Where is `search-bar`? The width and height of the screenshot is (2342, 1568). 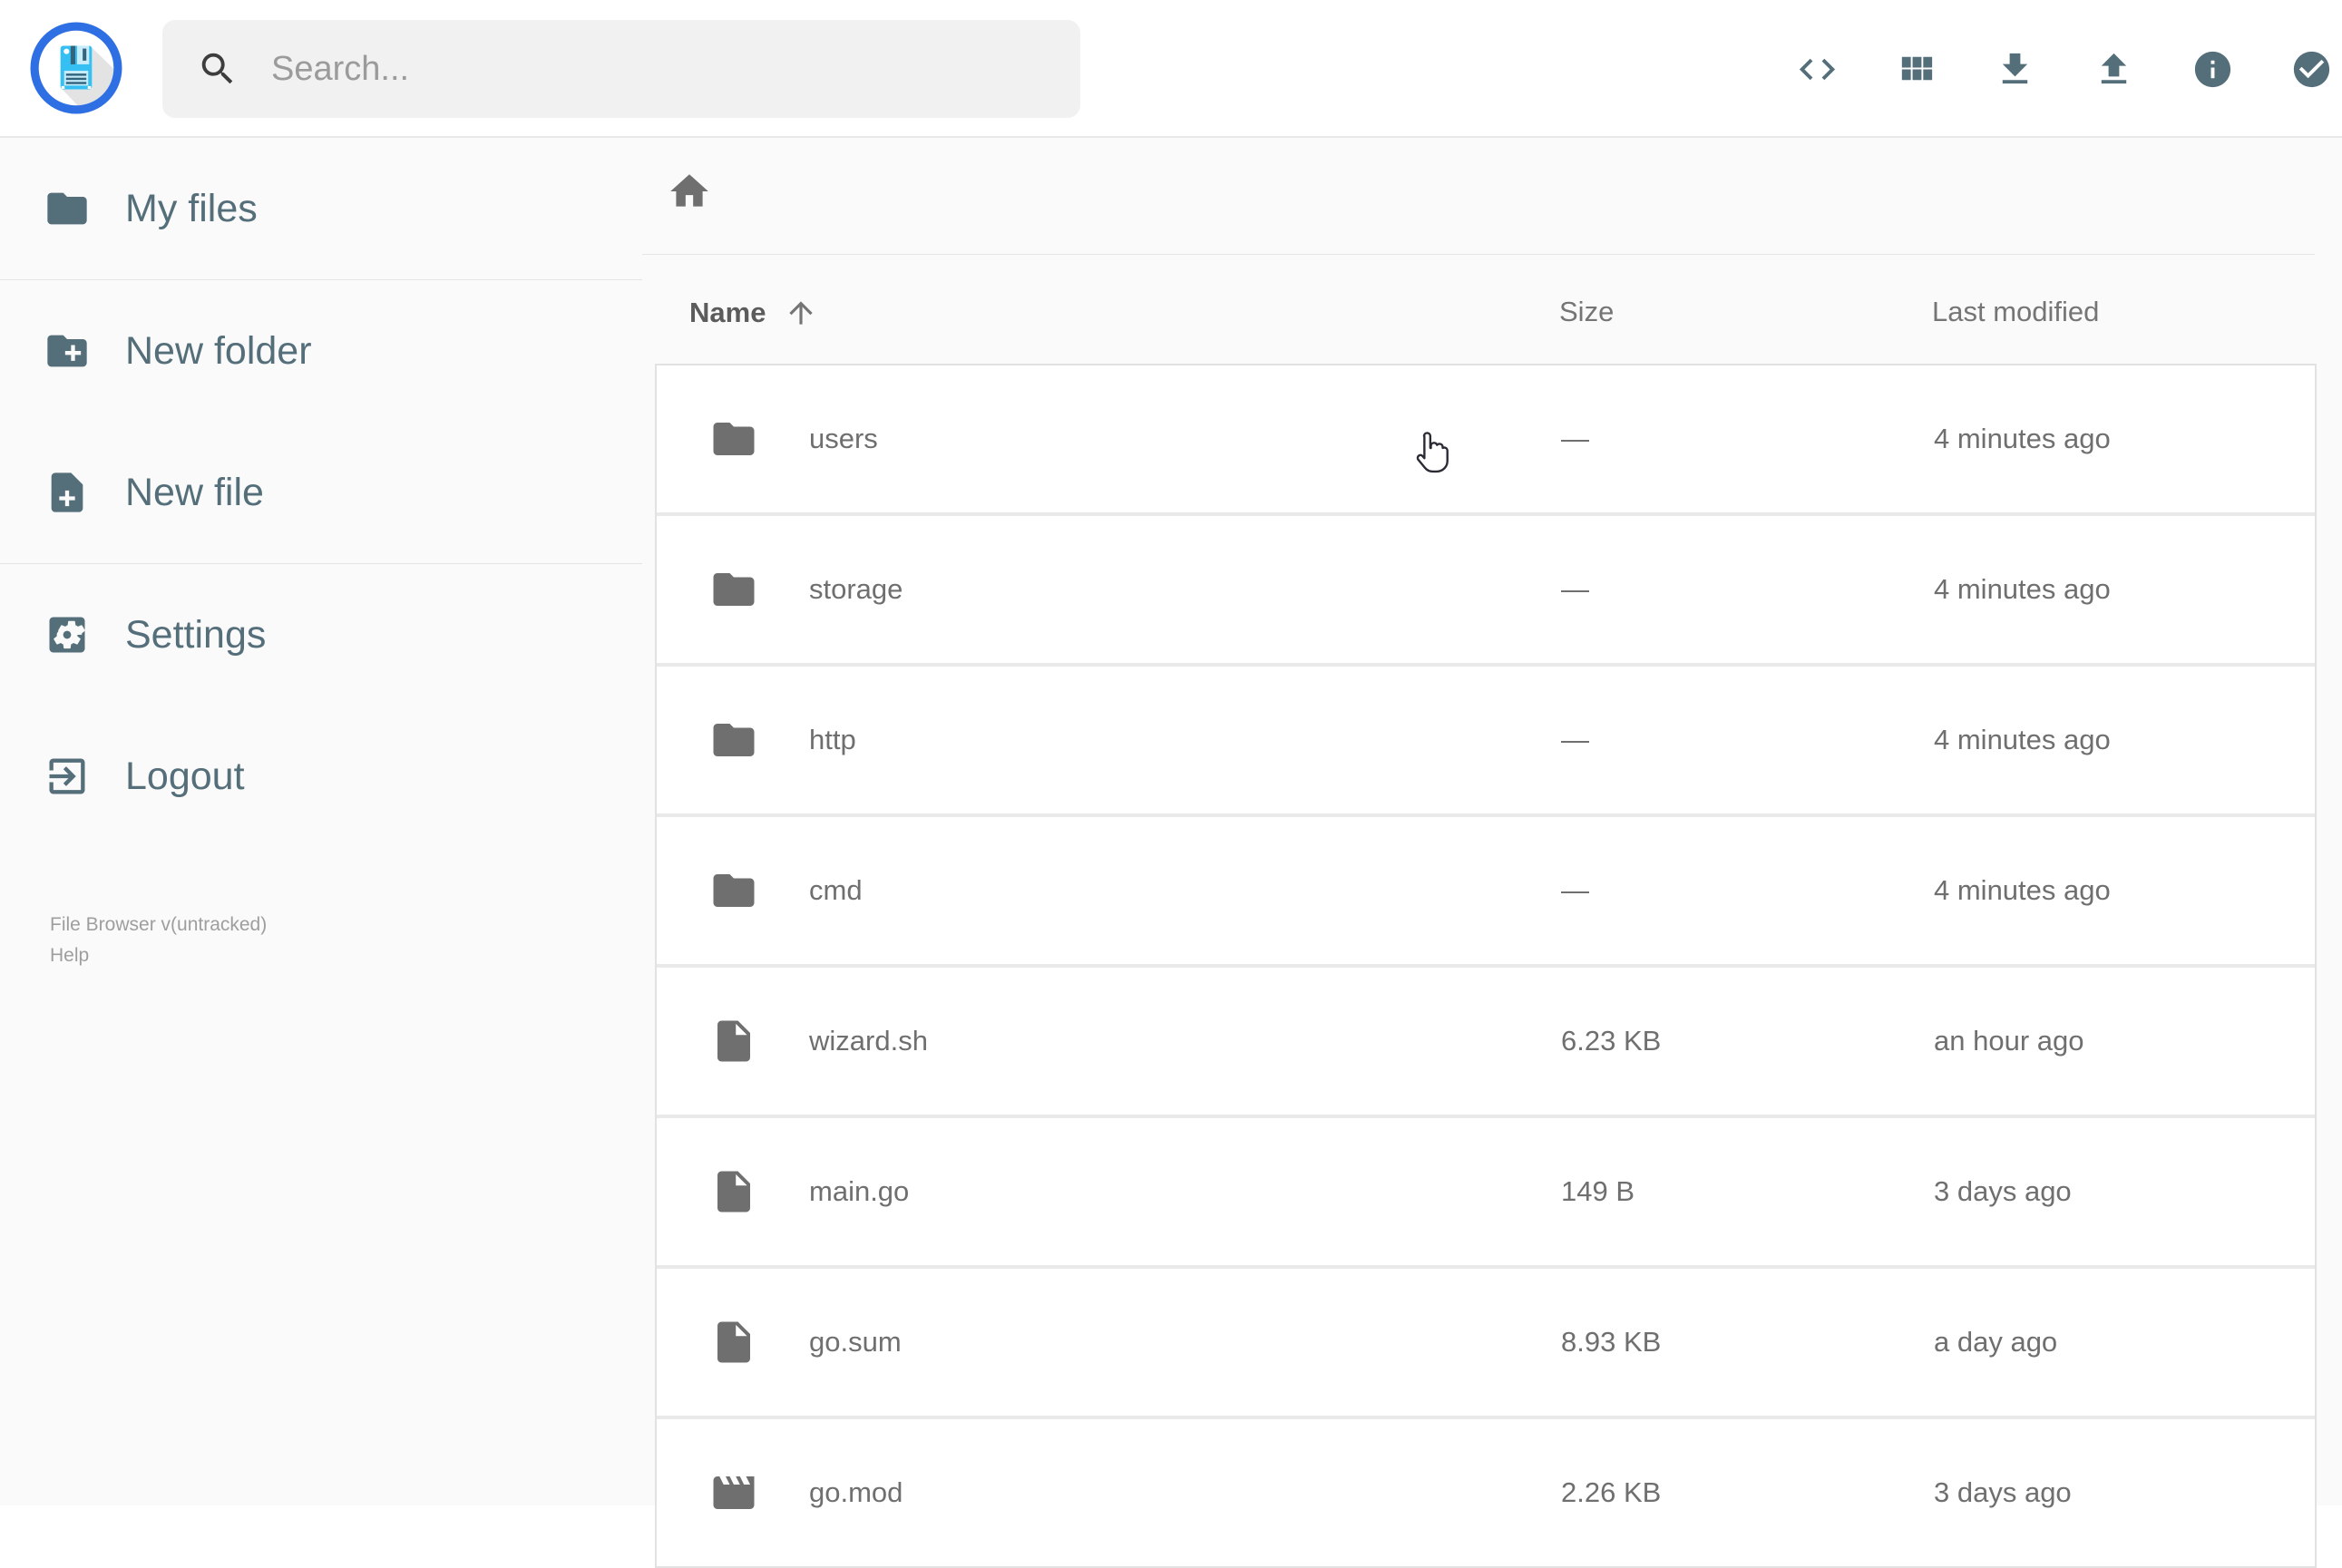
search-bar is located at coordinates (621, 69).